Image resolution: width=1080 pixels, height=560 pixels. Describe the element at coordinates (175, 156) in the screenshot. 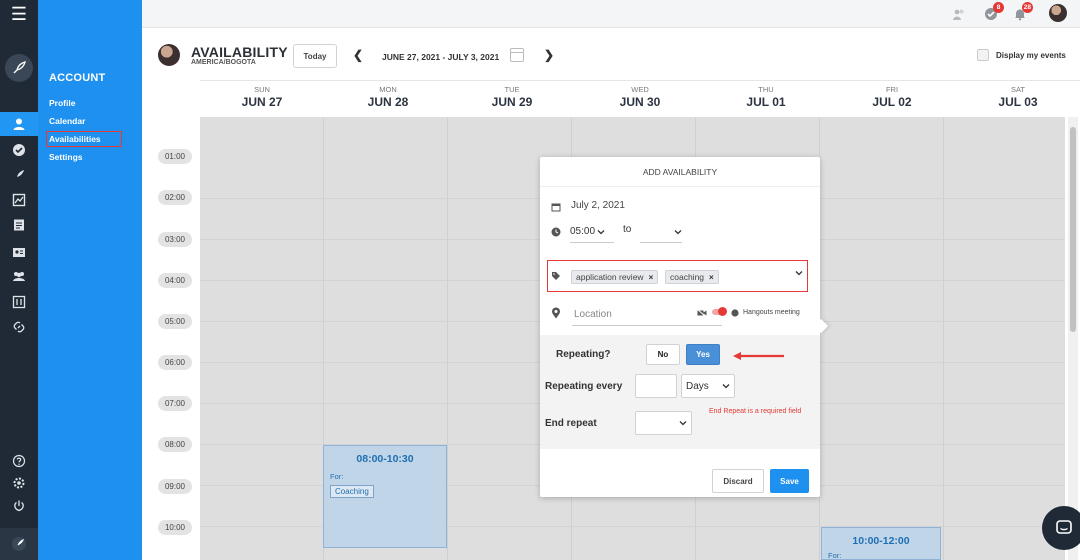

I see `time-label: 01:00` at that location.